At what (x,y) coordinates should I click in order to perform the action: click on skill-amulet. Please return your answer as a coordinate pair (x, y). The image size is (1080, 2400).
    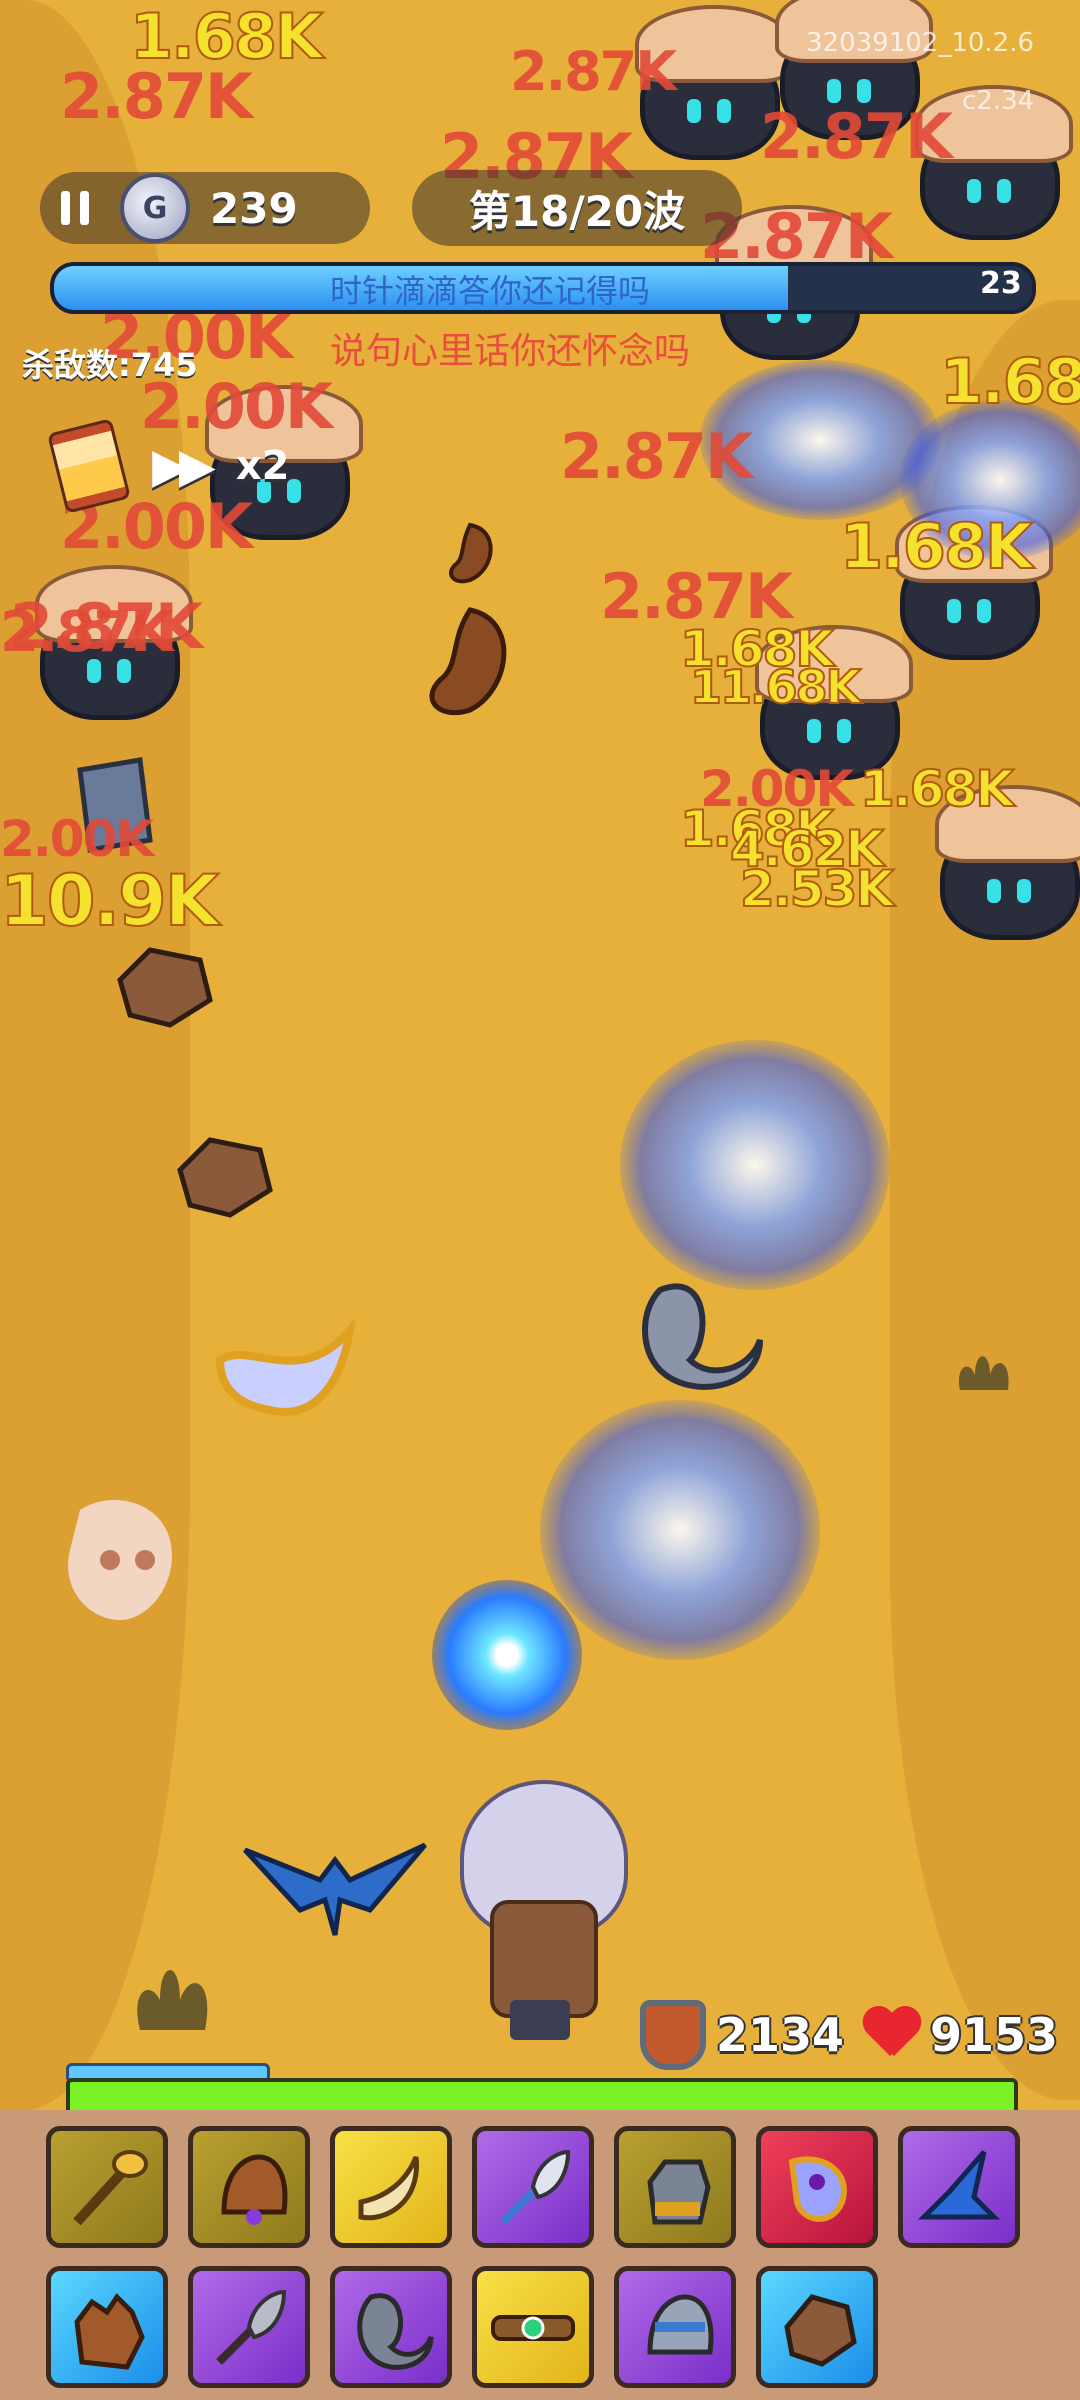
    Looking at the image, I should click on (817, 2187).